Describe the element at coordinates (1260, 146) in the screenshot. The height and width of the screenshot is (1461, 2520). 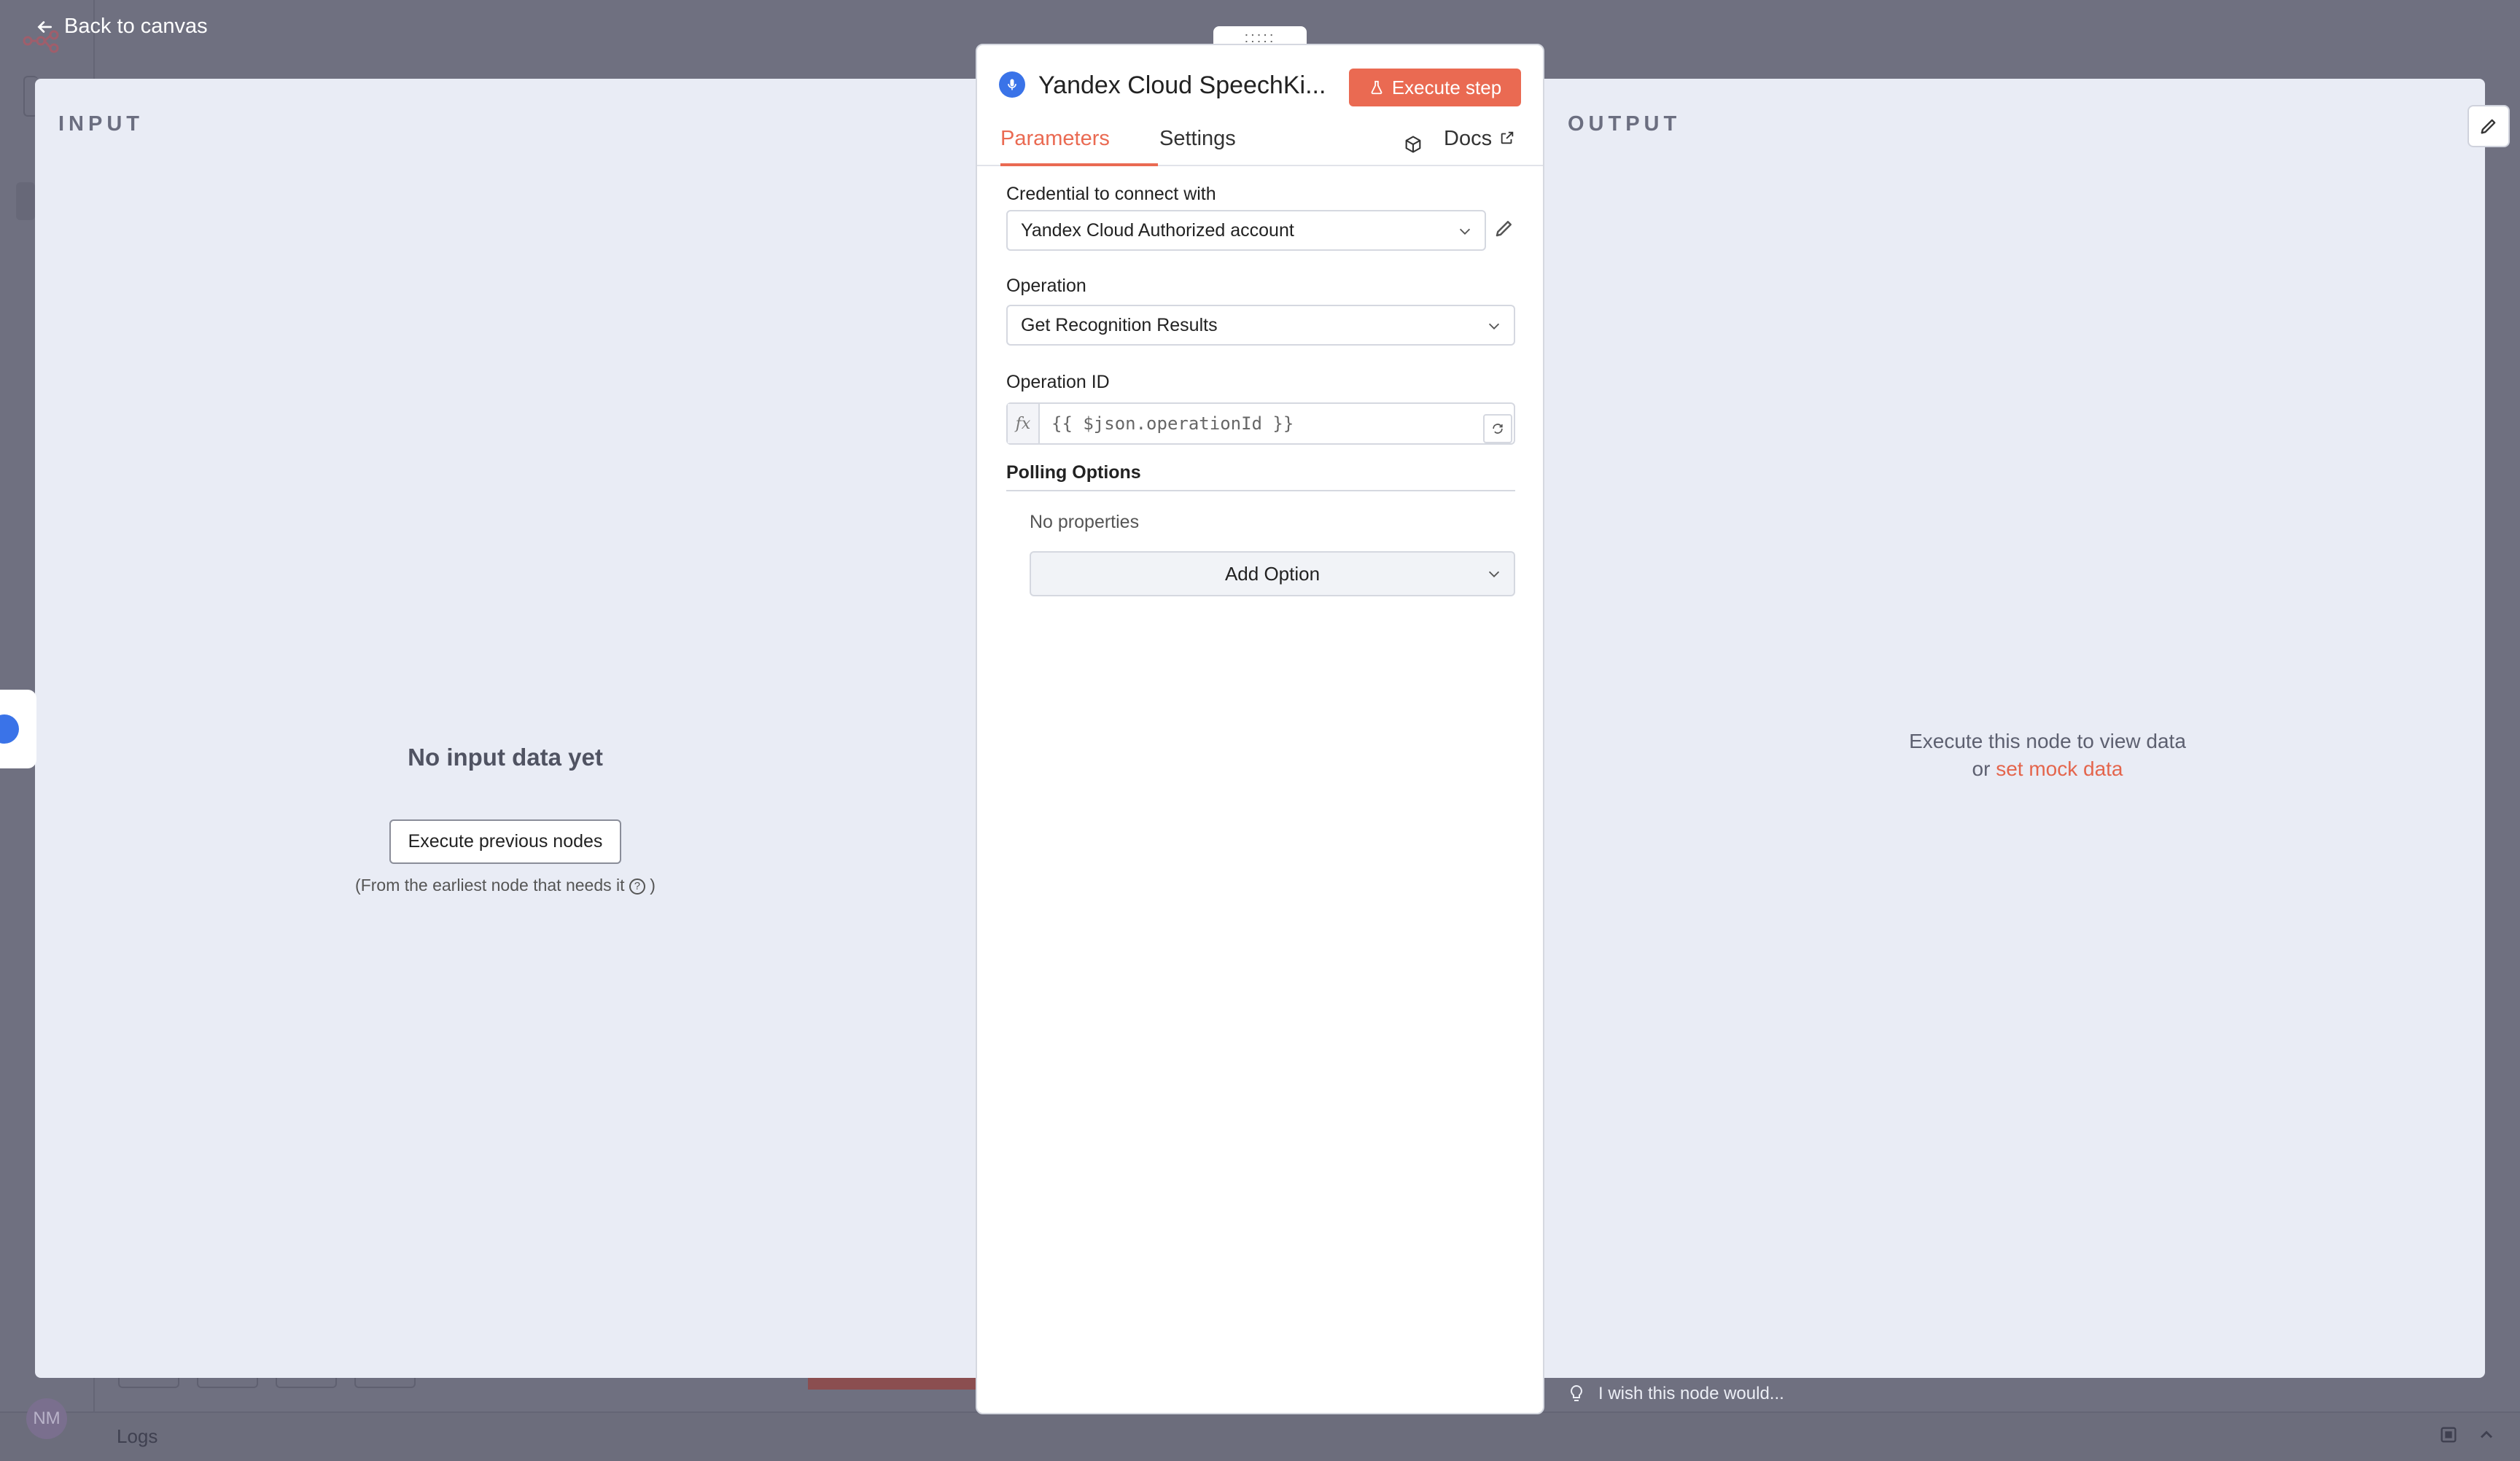
I see `node-tabs: Parameters Settings Docs` at that location.